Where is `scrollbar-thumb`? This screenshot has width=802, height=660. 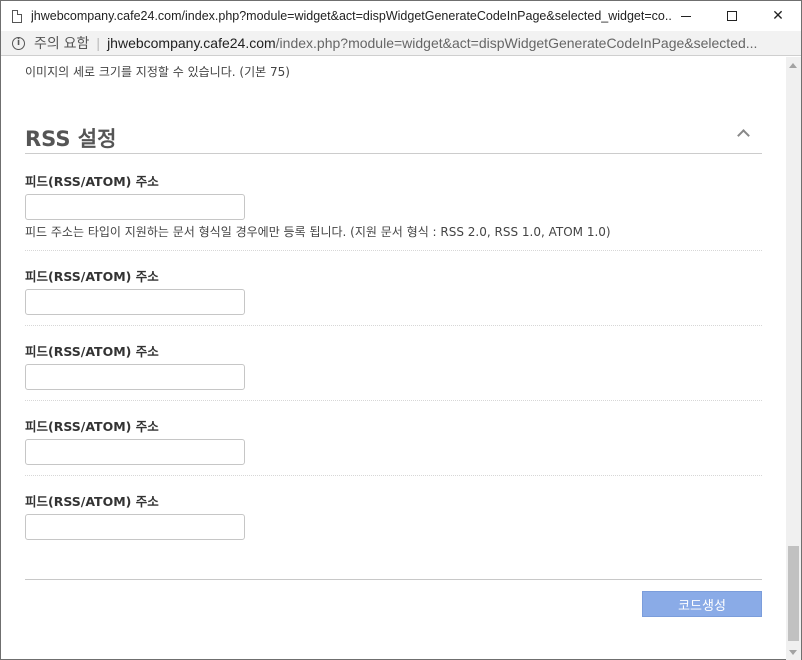
scrollbar-thumb is located at coordinates (793, 593).